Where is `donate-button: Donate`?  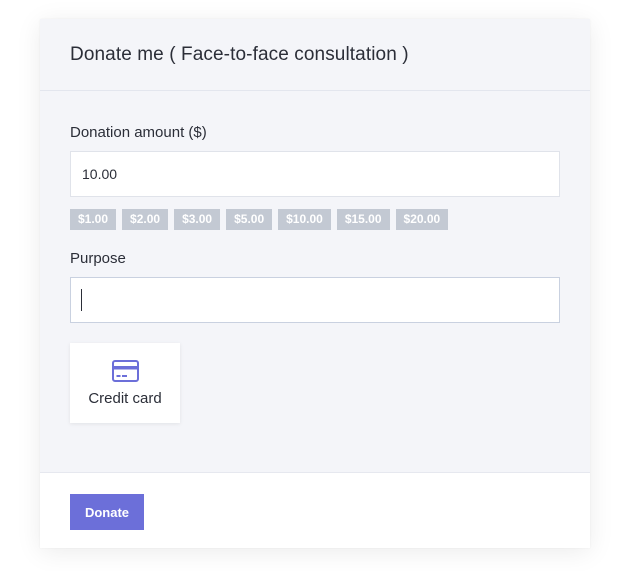 donate-button: Donate is located at coordinates (107, 512).